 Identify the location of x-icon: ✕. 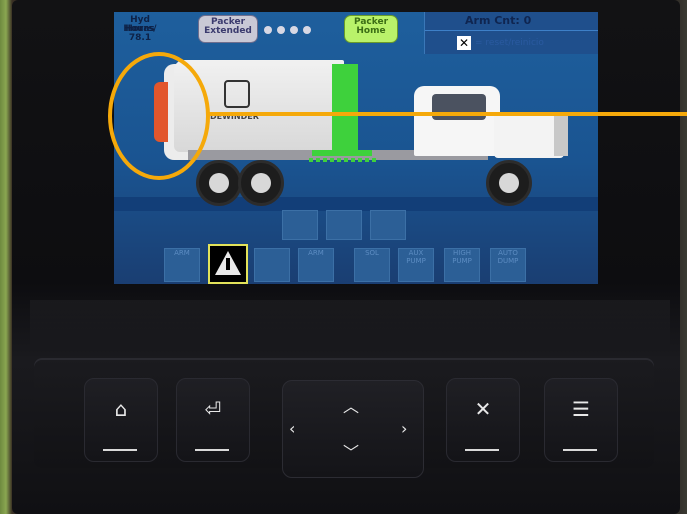
(464, 43).